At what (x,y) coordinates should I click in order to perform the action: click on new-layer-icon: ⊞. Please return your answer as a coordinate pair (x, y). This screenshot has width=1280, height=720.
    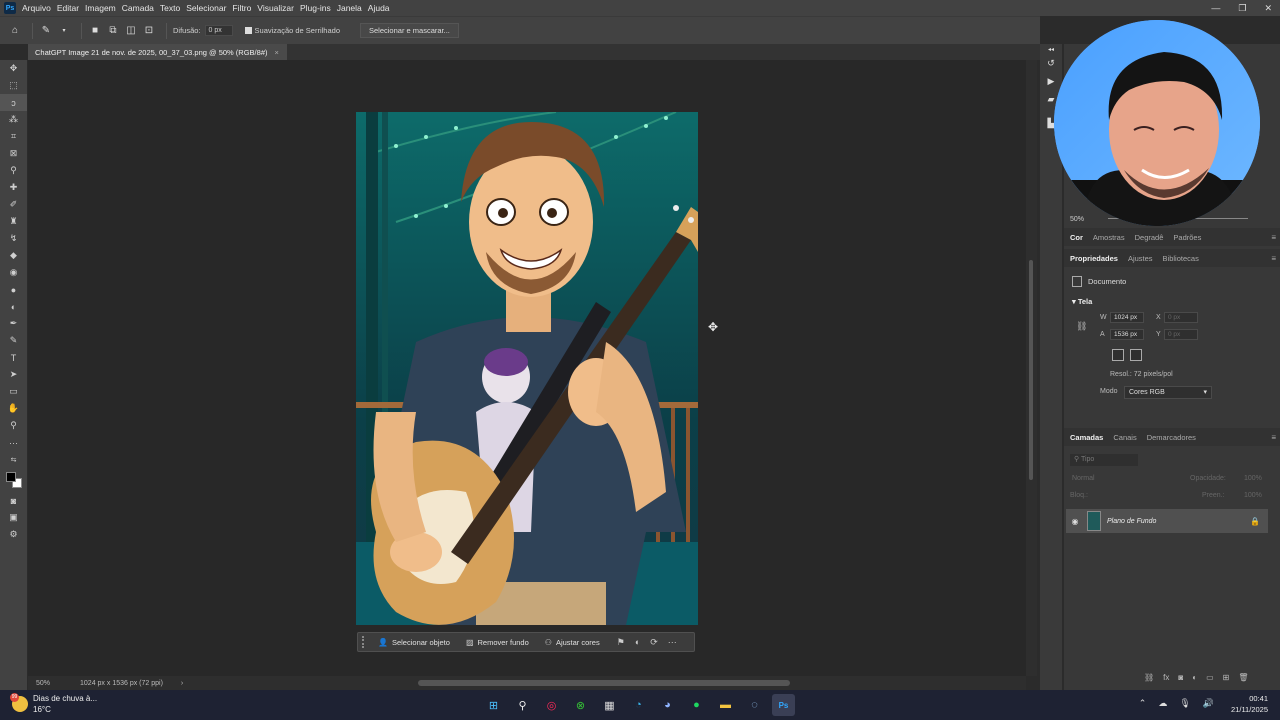
    Looking at the image, I should click on (1226, 677).